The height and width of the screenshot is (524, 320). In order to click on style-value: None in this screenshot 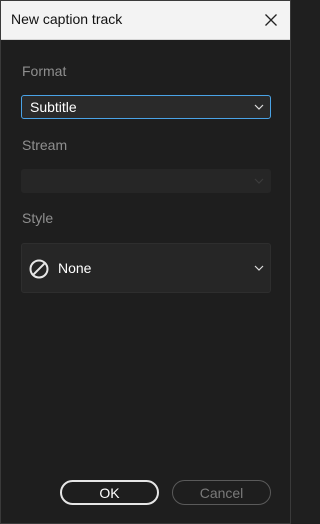, I will do `click(75, 268)`.